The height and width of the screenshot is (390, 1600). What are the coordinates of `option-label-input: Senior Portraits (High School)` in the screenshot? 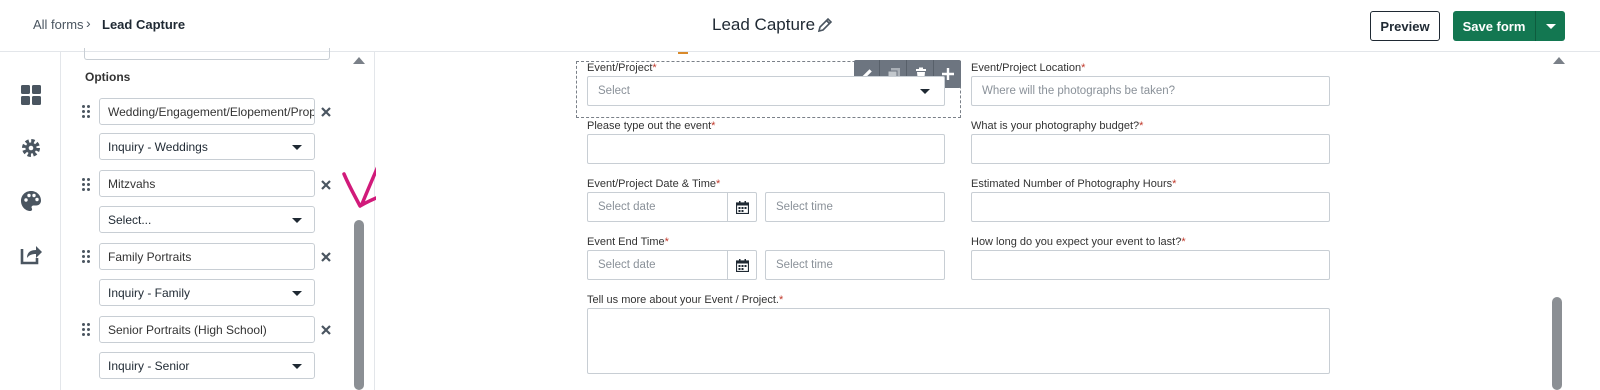 It's located at (207, 329).